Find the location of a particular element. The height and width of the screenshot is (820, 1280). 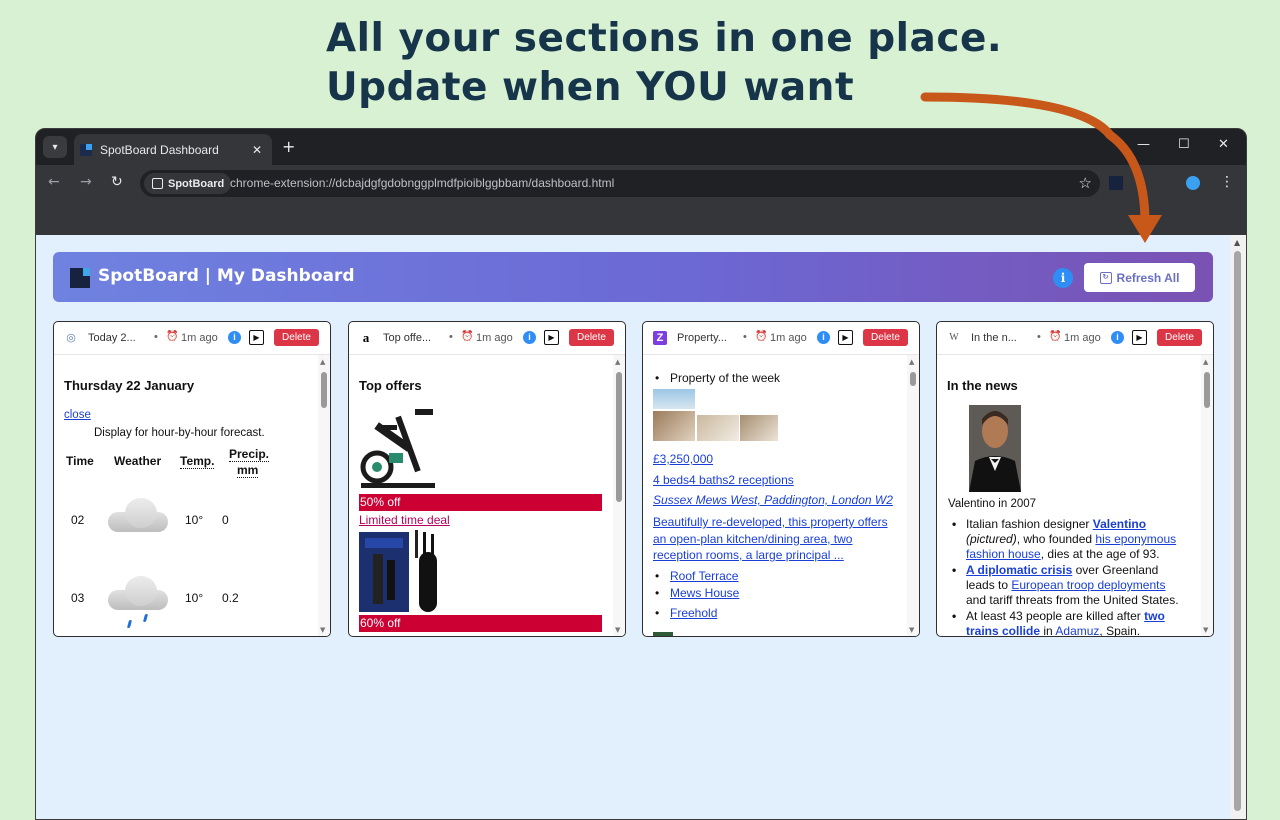

refresh-all-button: ↻ Refresh All is located at coordinates (1139, 277).